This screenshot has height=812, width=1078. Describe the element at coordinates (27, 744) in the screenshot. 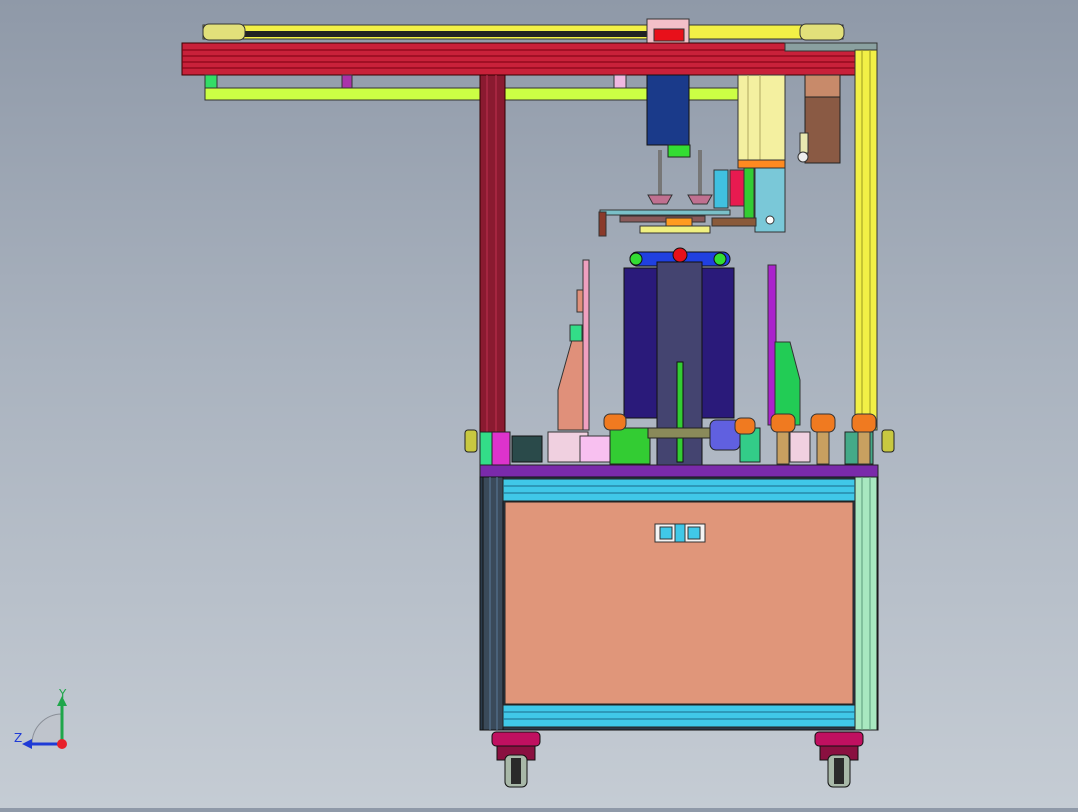

I see `z-axis-arrow-icon` at that location.